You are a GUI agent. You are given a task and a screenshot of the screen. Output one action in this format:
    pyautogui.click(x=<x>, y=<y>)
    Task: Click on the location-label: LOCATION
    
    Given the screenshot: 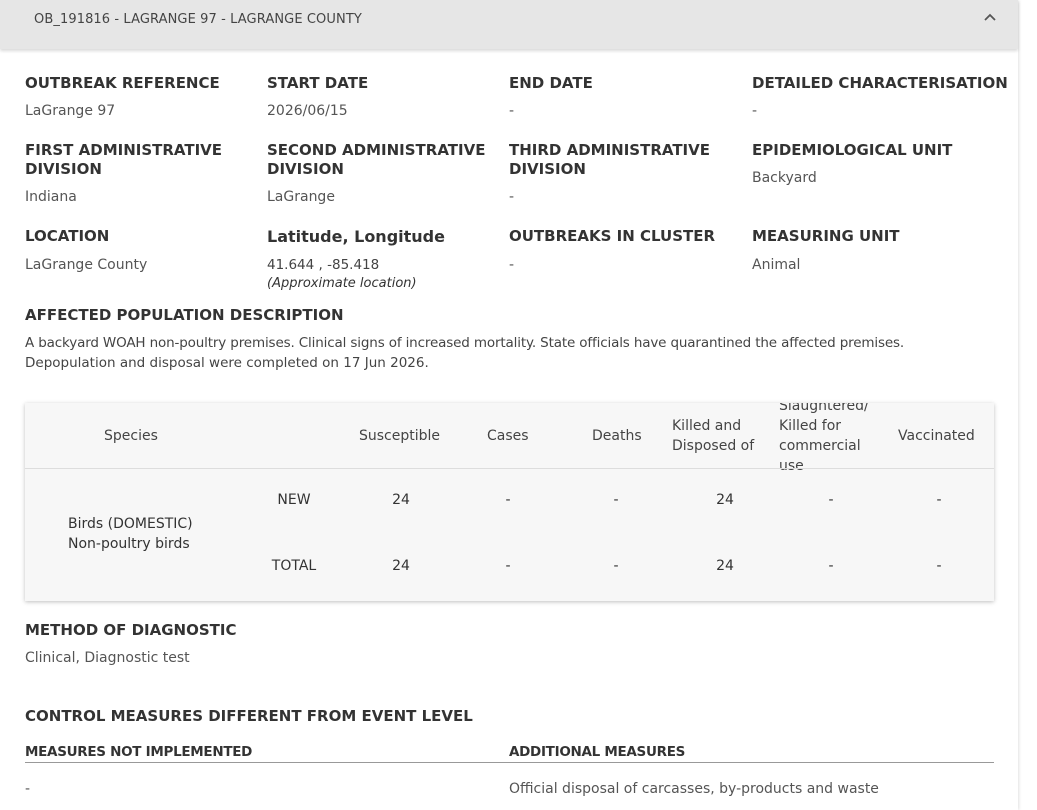 What is the action you would take?
    pyautogui.click(x=67, y=236)
    